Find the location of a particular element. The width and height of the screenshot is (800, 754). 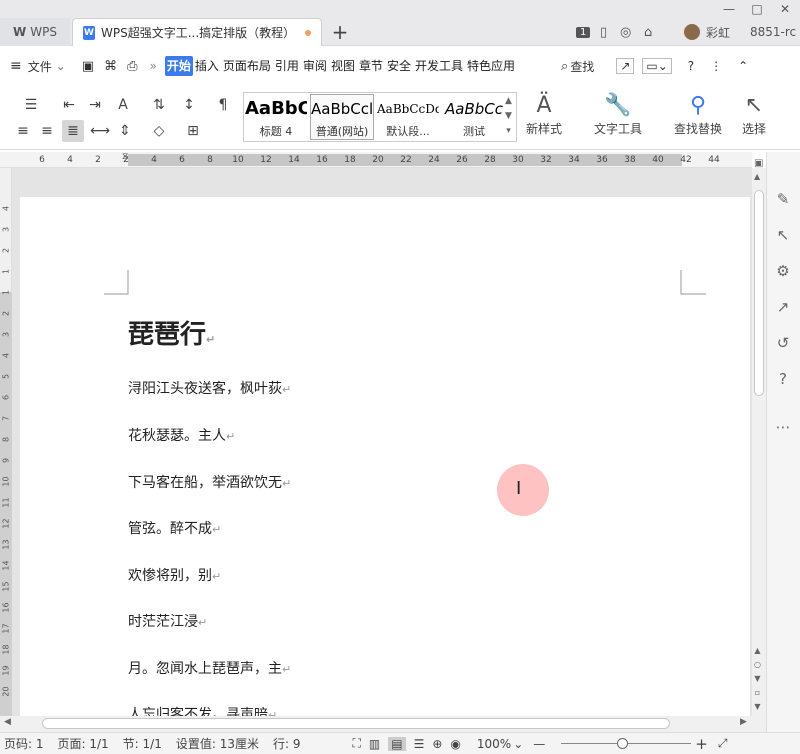

text-tools-button: 🔧 文字工具 is located at coordinates (618, 114).